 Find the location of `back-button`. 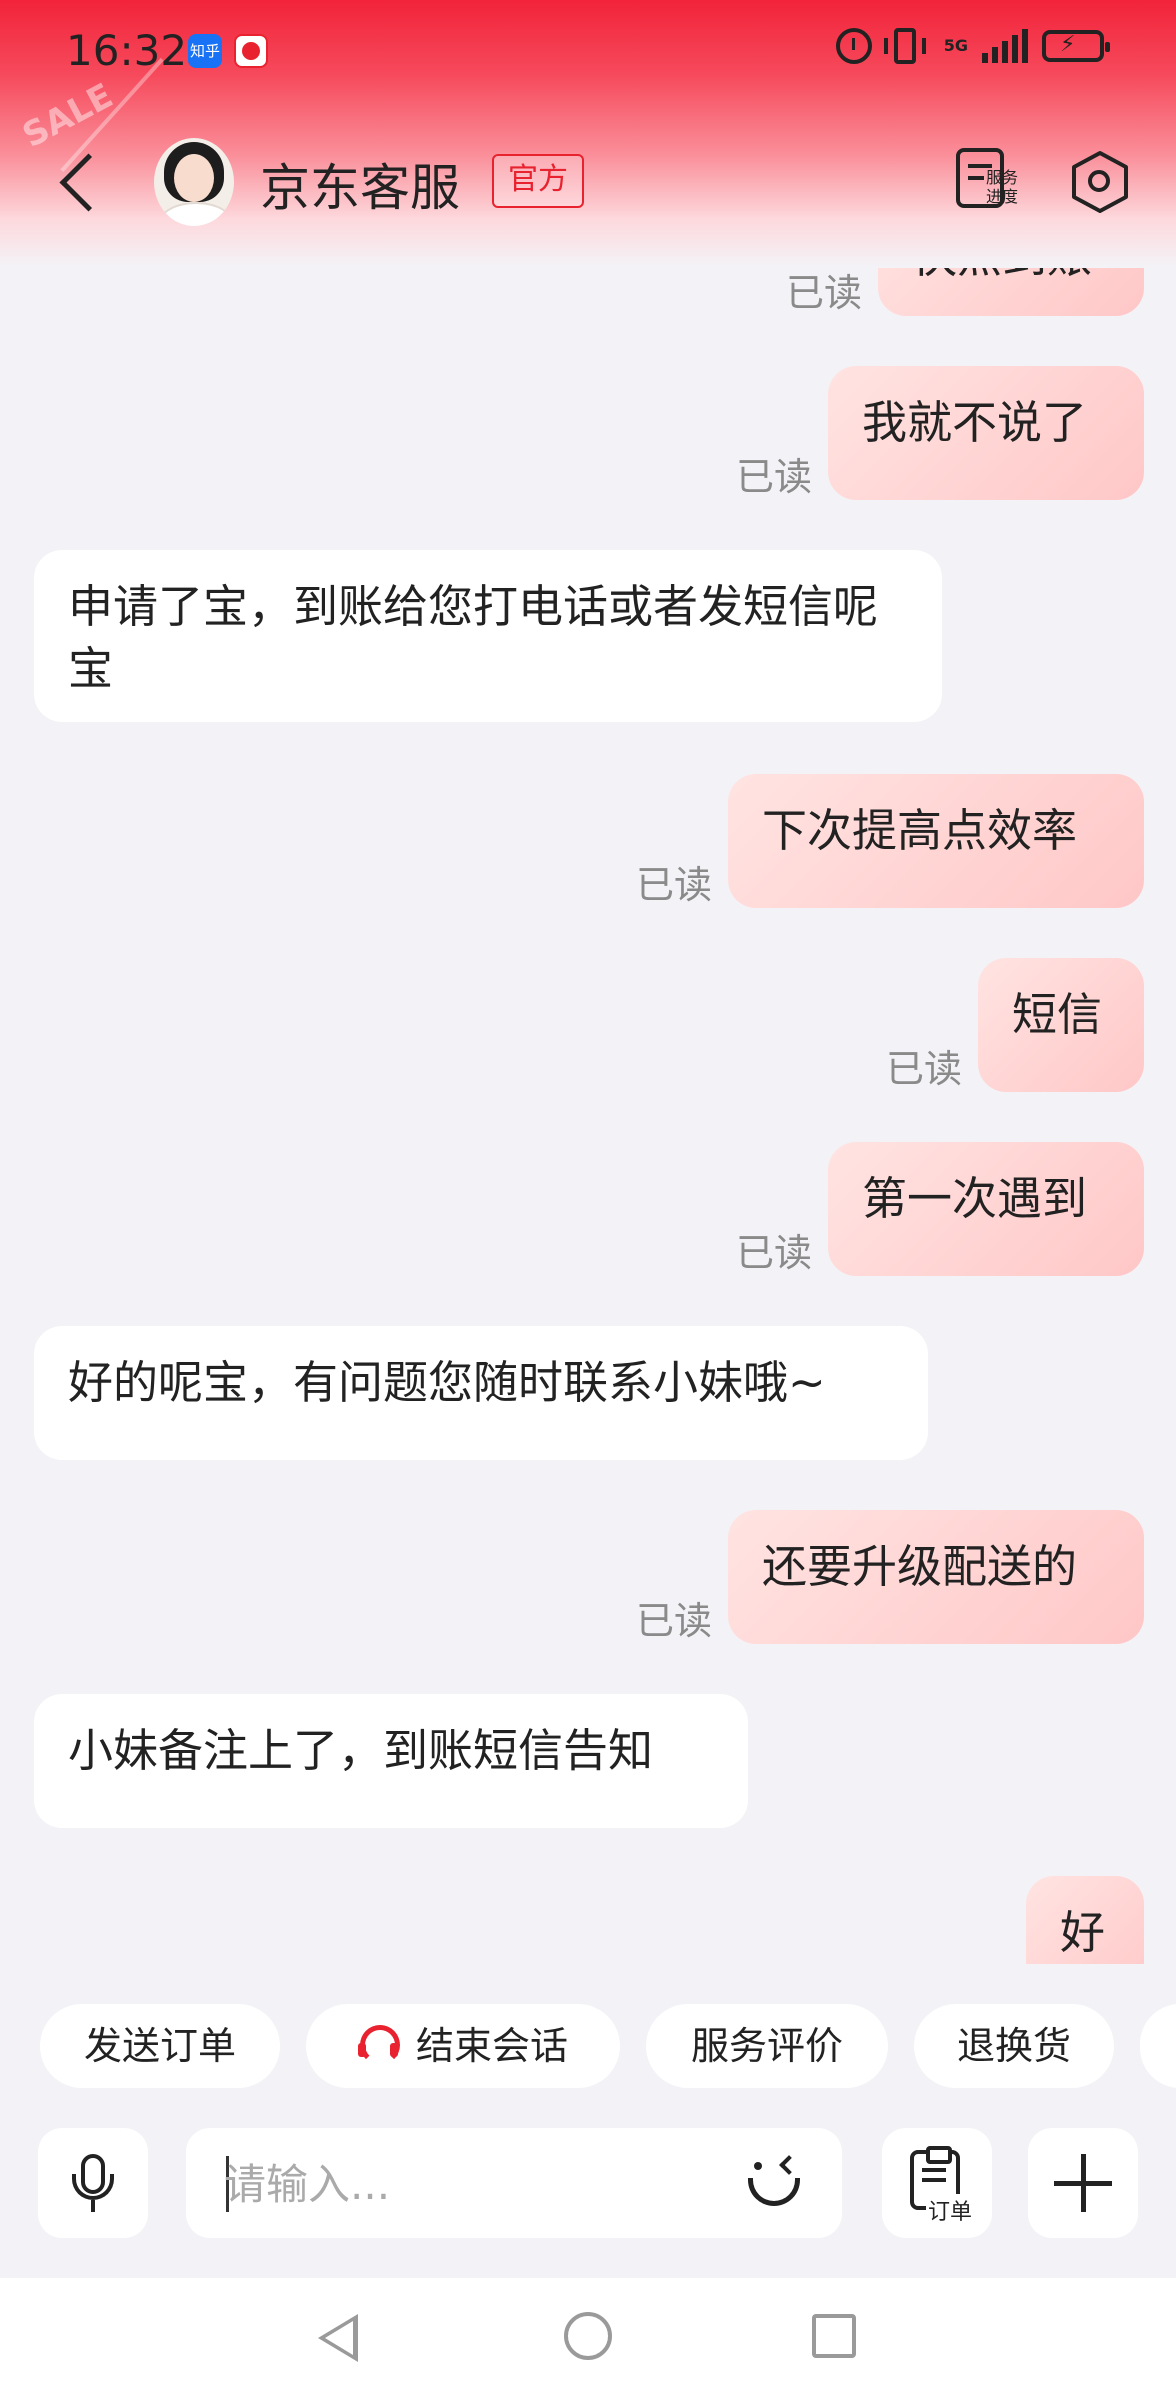

back-button is located at coordinates (80, 183).